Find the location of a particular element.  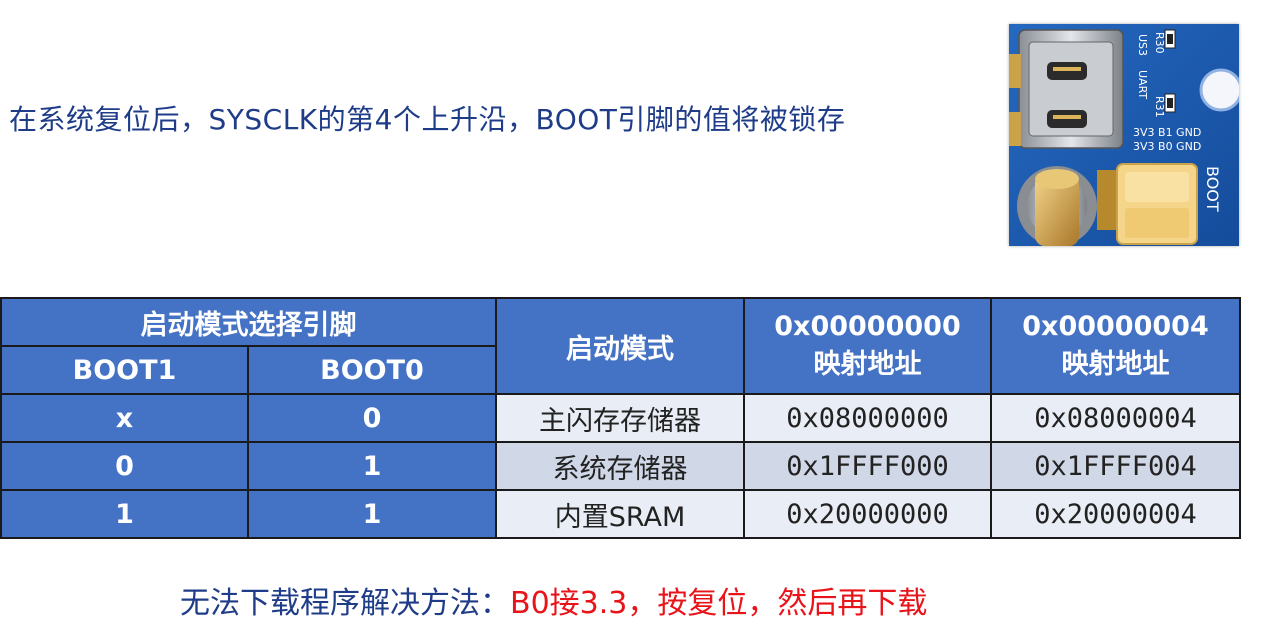

silk-r30: R30 is located at coordinates (1159, 43).